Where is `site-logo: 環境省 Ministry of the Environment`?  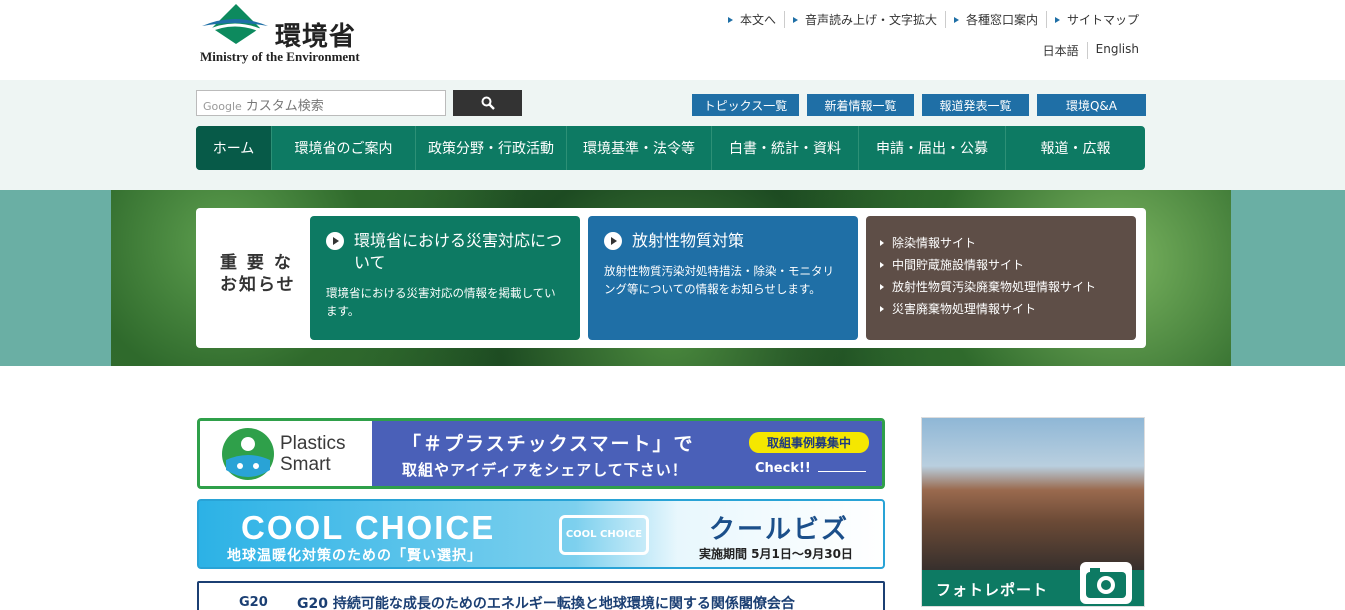
site-logo: 環境省 Ministry of the Environment is located at coordinates (285, 34).